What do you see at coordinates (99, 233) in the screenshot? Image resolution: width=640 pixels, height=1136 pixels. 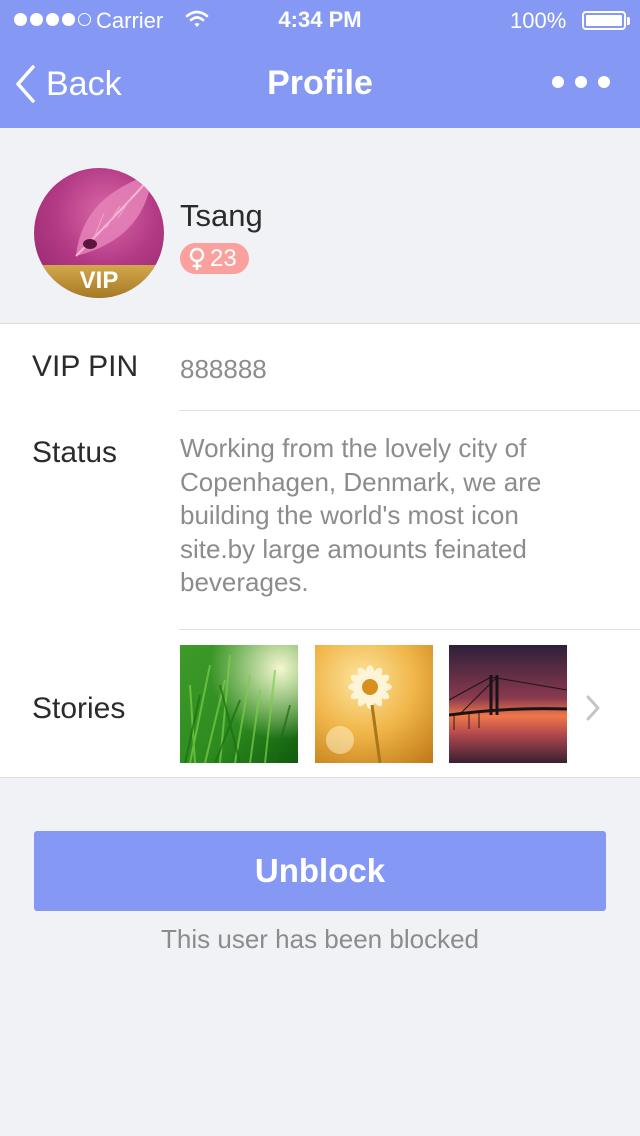 I see `avatar: VIP` at bounding box center [99, 233].